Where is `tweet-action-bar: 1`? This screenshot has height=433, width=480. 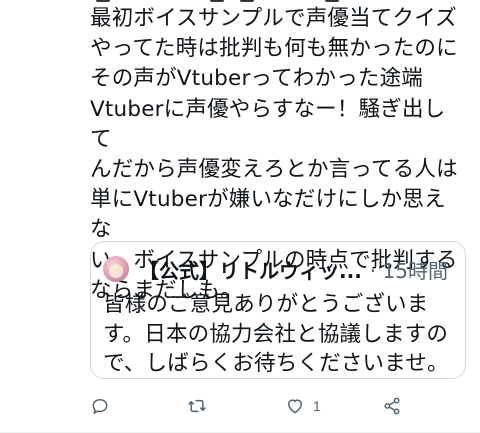
tweet-action-bar: 1 is located at coordinates (255, 406).